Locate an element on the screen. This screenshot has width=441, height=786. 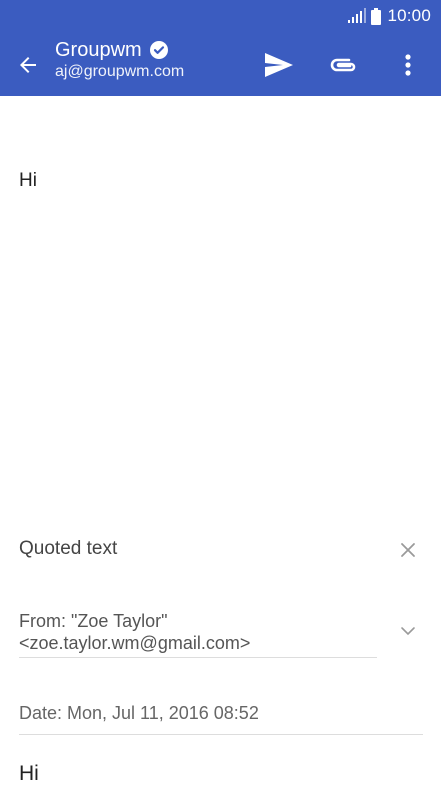
close-icon is located at coordinates (408, 550).